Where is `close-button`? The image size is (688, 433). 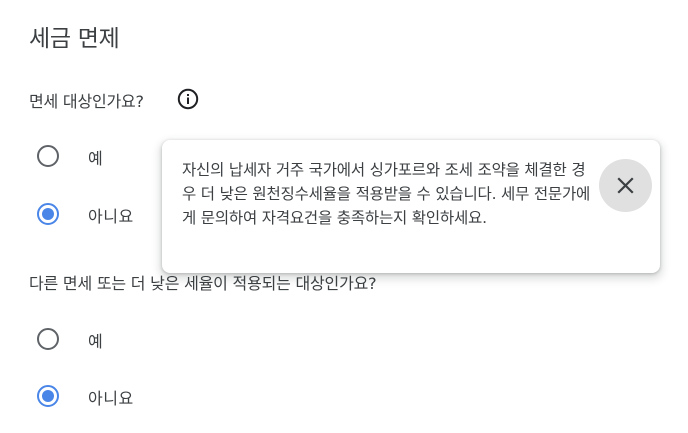
close-button is located at coordinates (625, 185).